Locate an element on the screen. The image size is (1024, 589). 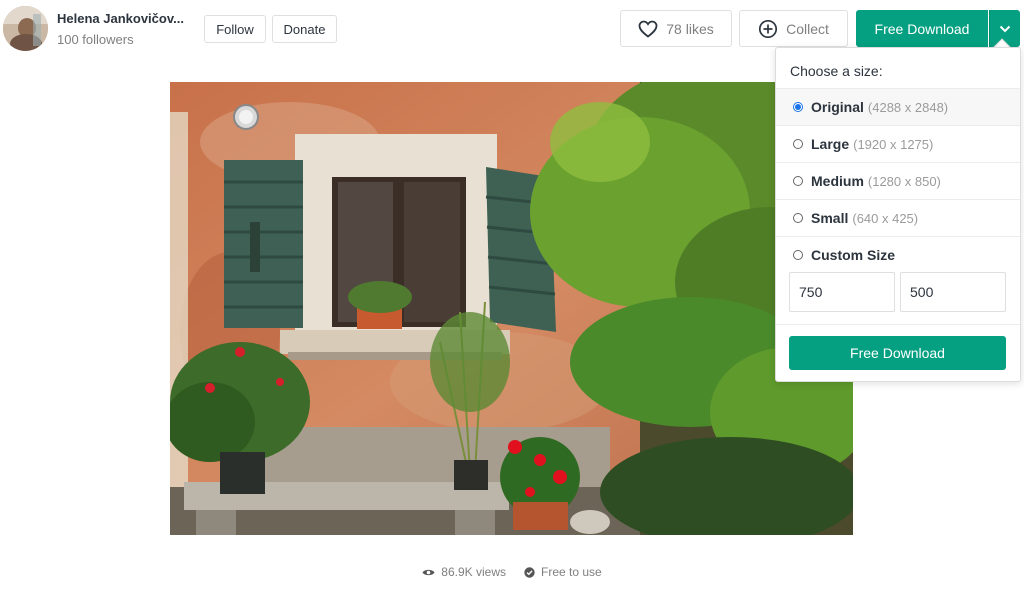
chevron-down-icon is located at coordinates (1005, 28).